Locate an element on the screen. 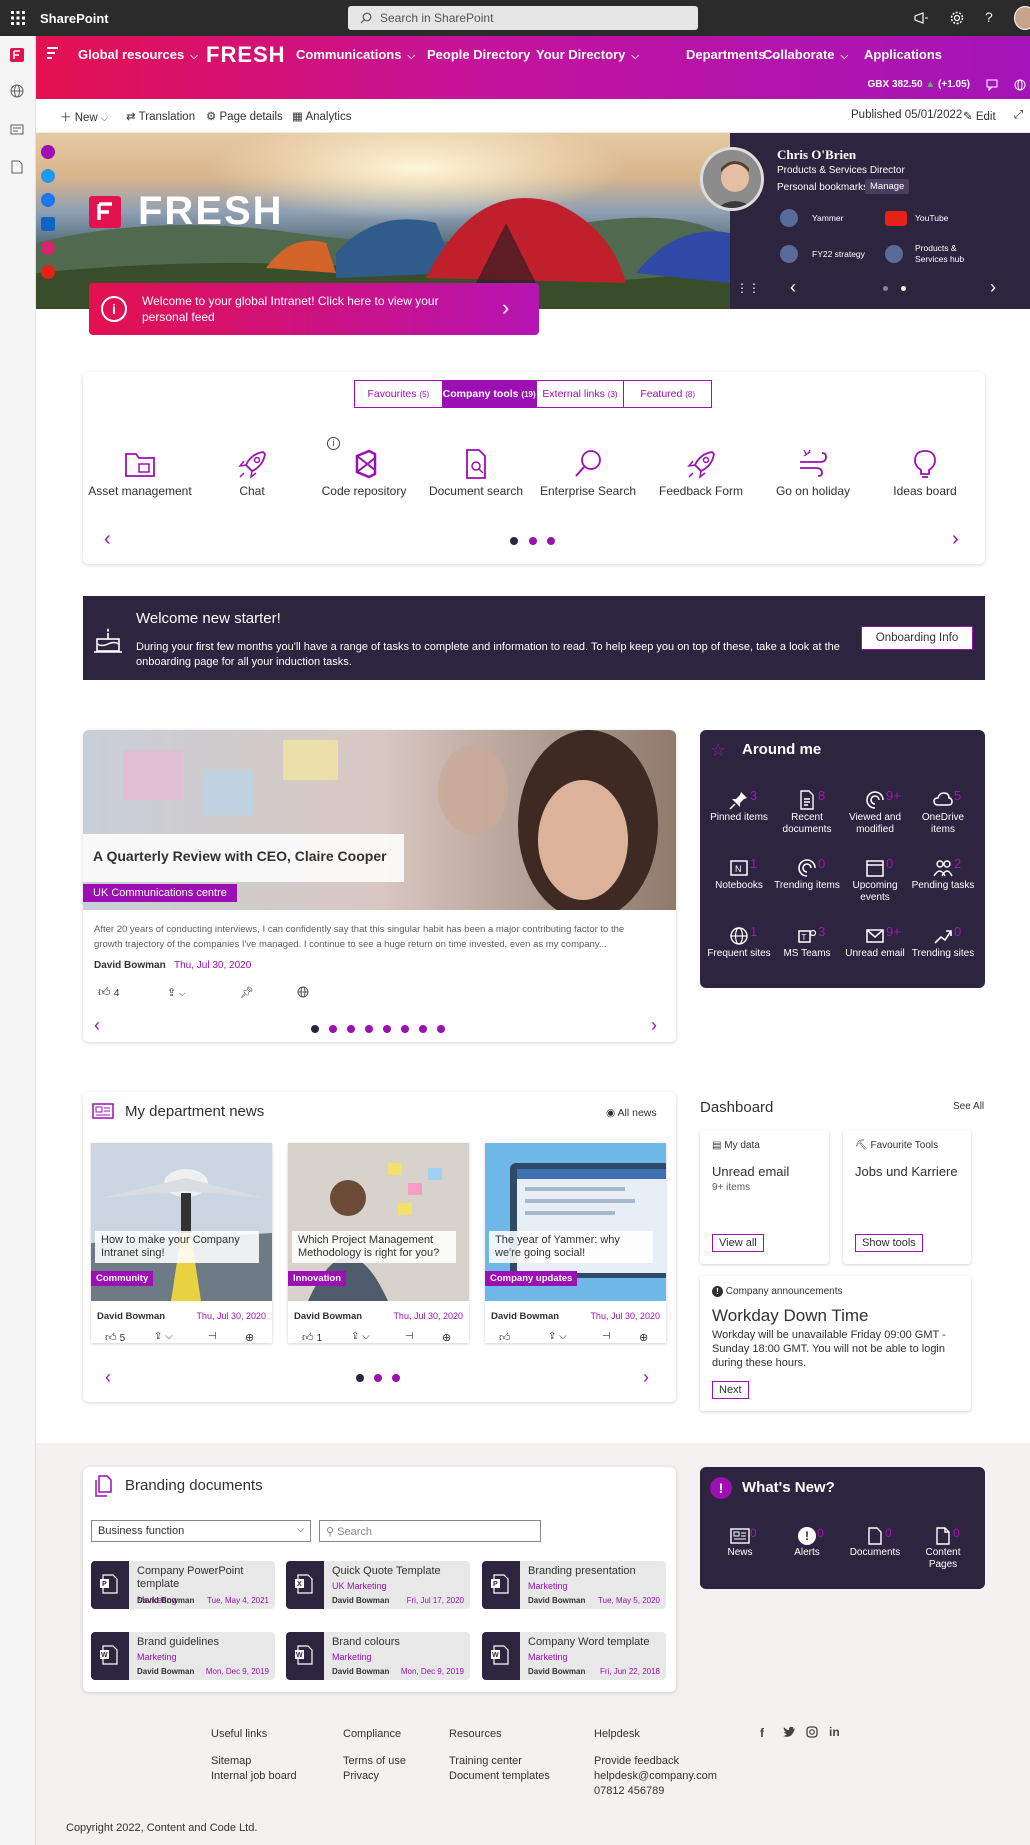  around-frequent-sites: 1 Frequent sites is located at coordinates (739, 942).